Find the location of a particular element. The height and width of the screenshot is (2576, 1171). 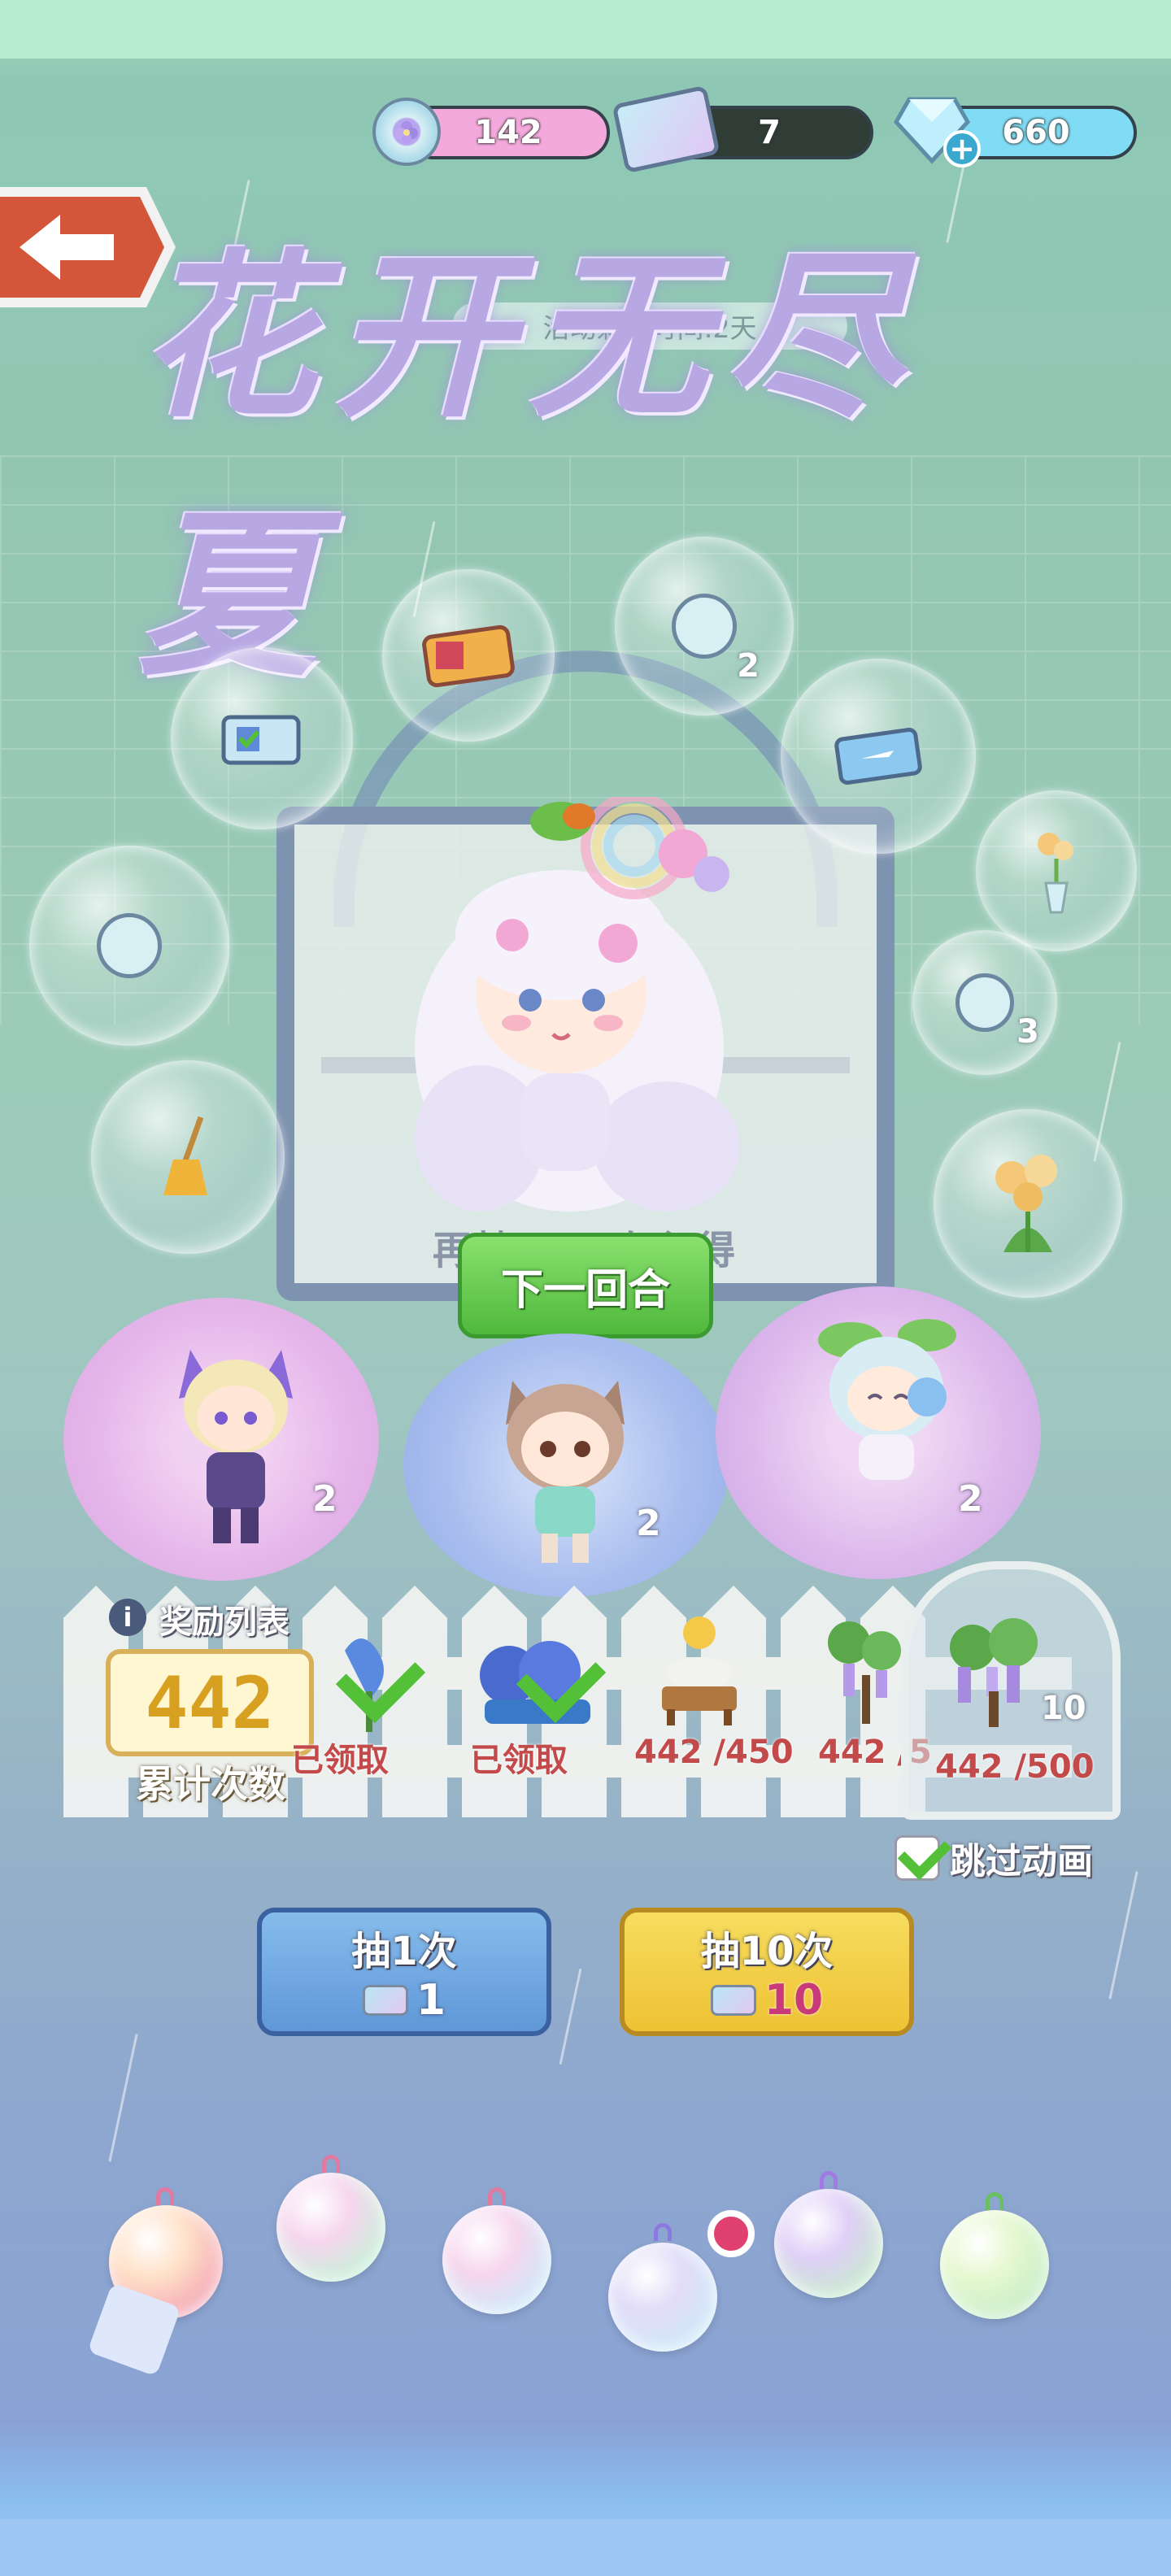

draw-once-cost: 1 is located at coordinates (404, 2000).